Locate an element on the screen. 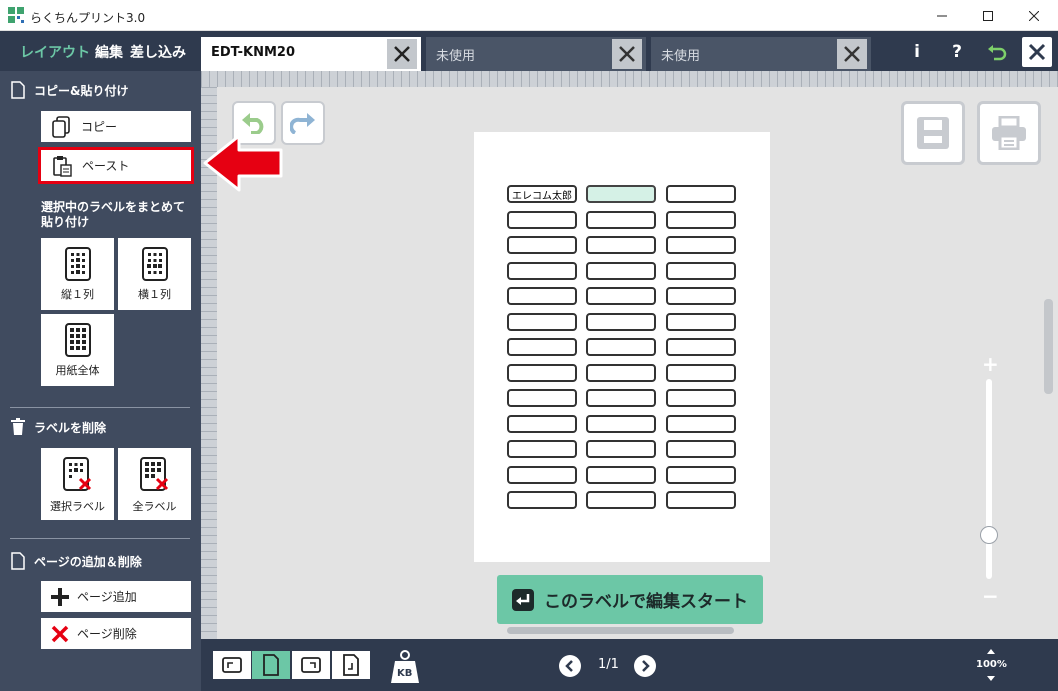  mode-merge: 差し込み is located at coordinates (158, 52).